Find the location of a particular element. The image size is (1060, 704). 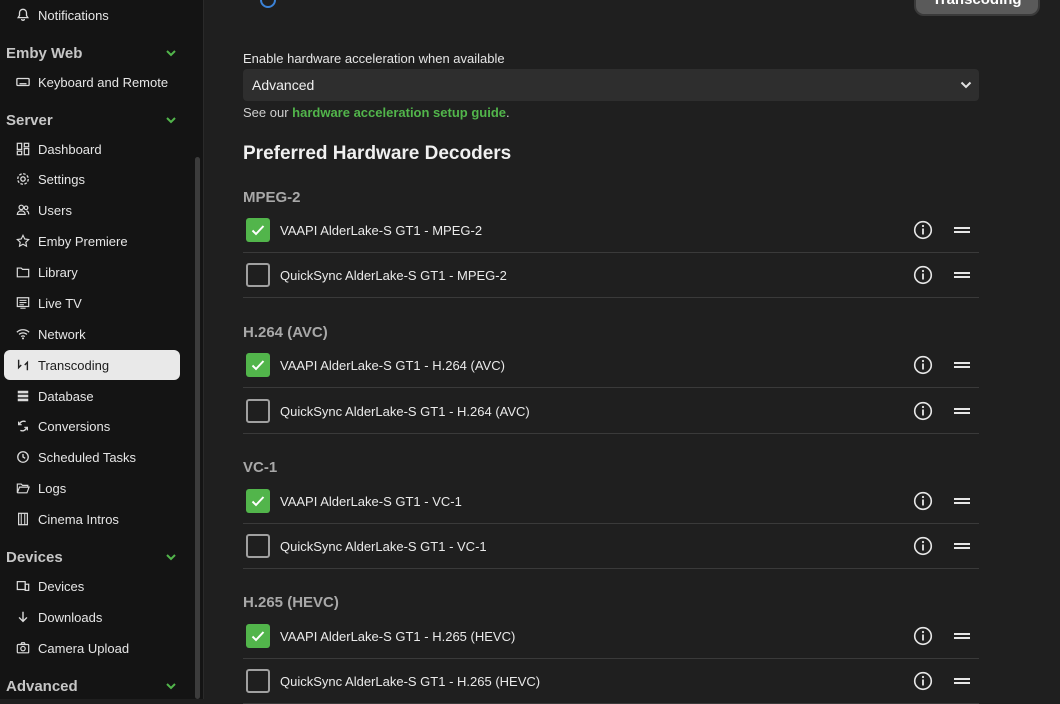

decoder-label: VAAPI AlderLake-S GT1 - VC-1 is located at coordinates (371, 501).